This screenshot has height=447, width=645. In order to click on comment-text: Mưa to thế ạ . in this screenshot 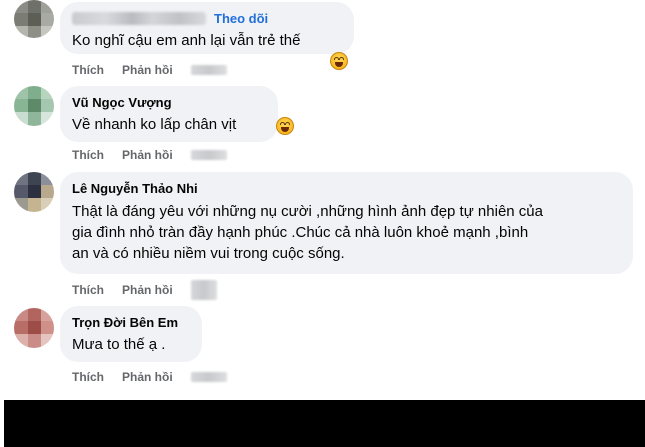, I will do `click(119, 344)`.